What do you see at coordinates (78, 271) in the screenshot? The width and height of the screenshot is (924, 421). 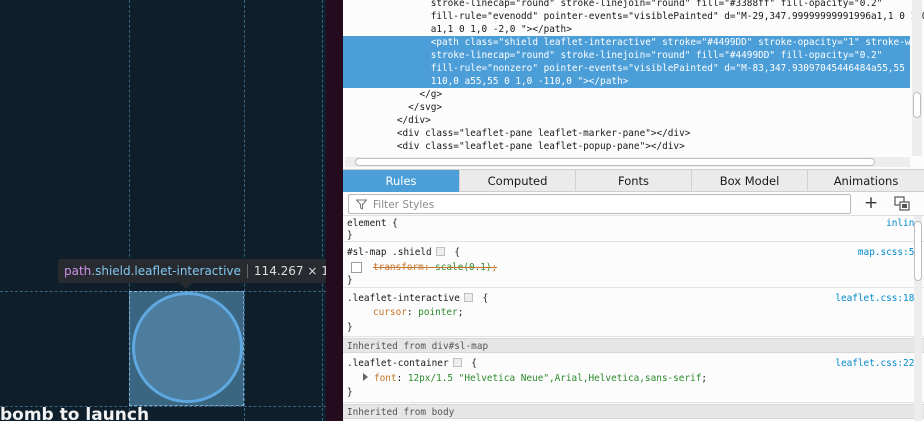 I see `tooltip-tag: path` at bounding box center [78, 271].